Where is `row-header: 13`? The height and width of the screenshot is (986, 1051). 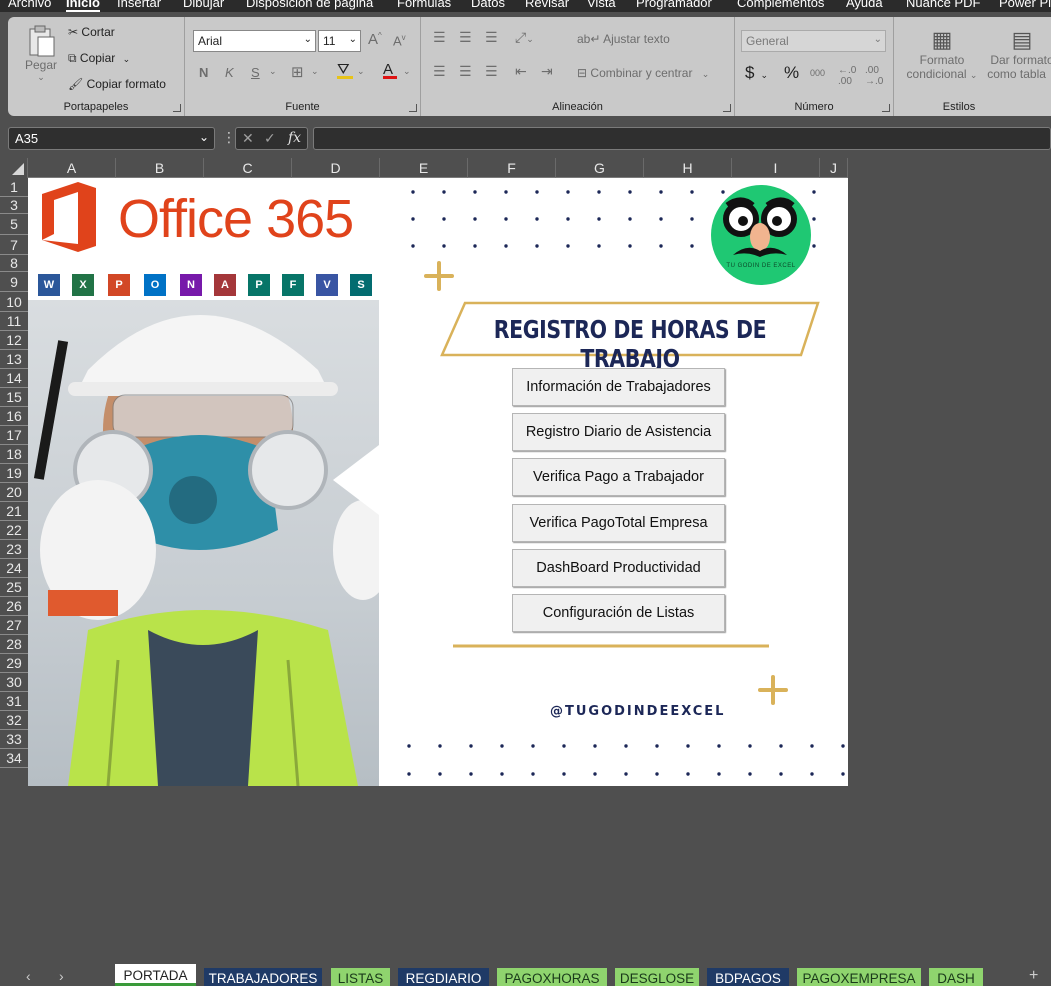 row-header: 13 is located at coordinates (14, 359).